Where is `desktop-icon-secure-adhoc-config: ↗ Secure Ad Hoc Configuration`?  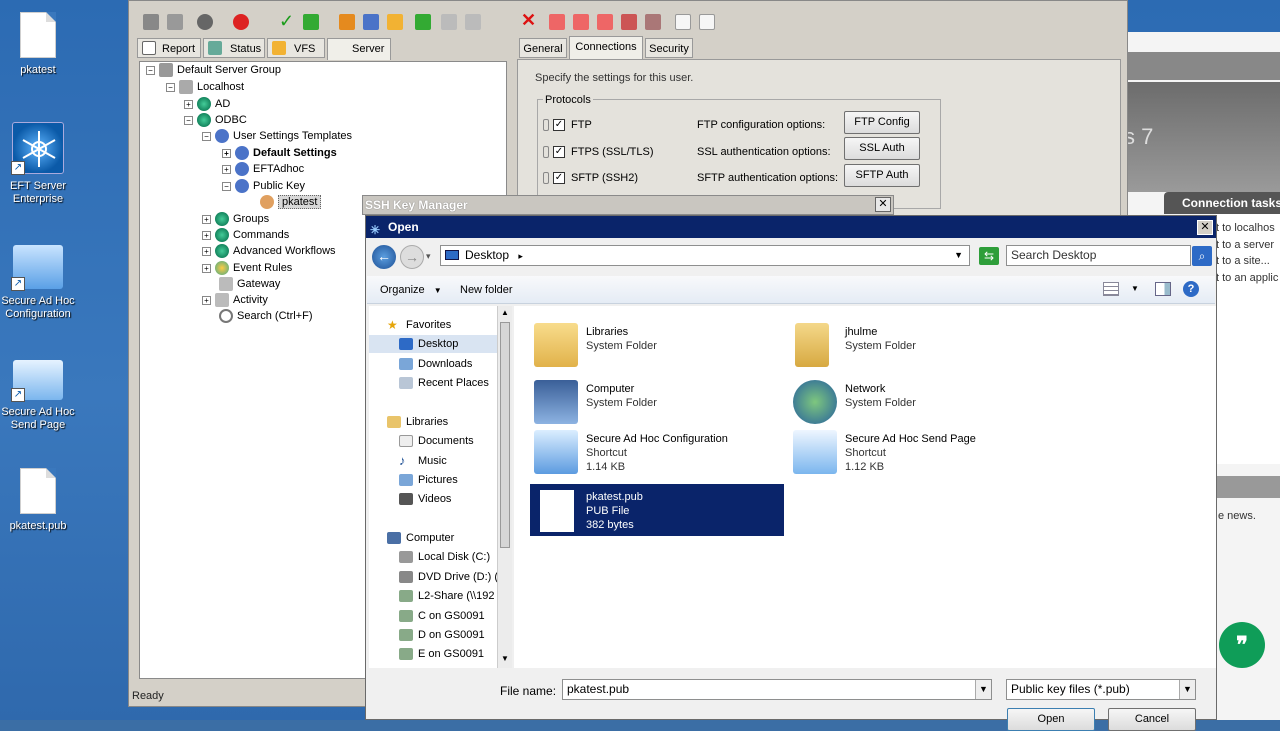
desktop-icon-secure-adhoc-config: ↗ Secure Ad Hoc Configuration is located at coordinates (38, 283).